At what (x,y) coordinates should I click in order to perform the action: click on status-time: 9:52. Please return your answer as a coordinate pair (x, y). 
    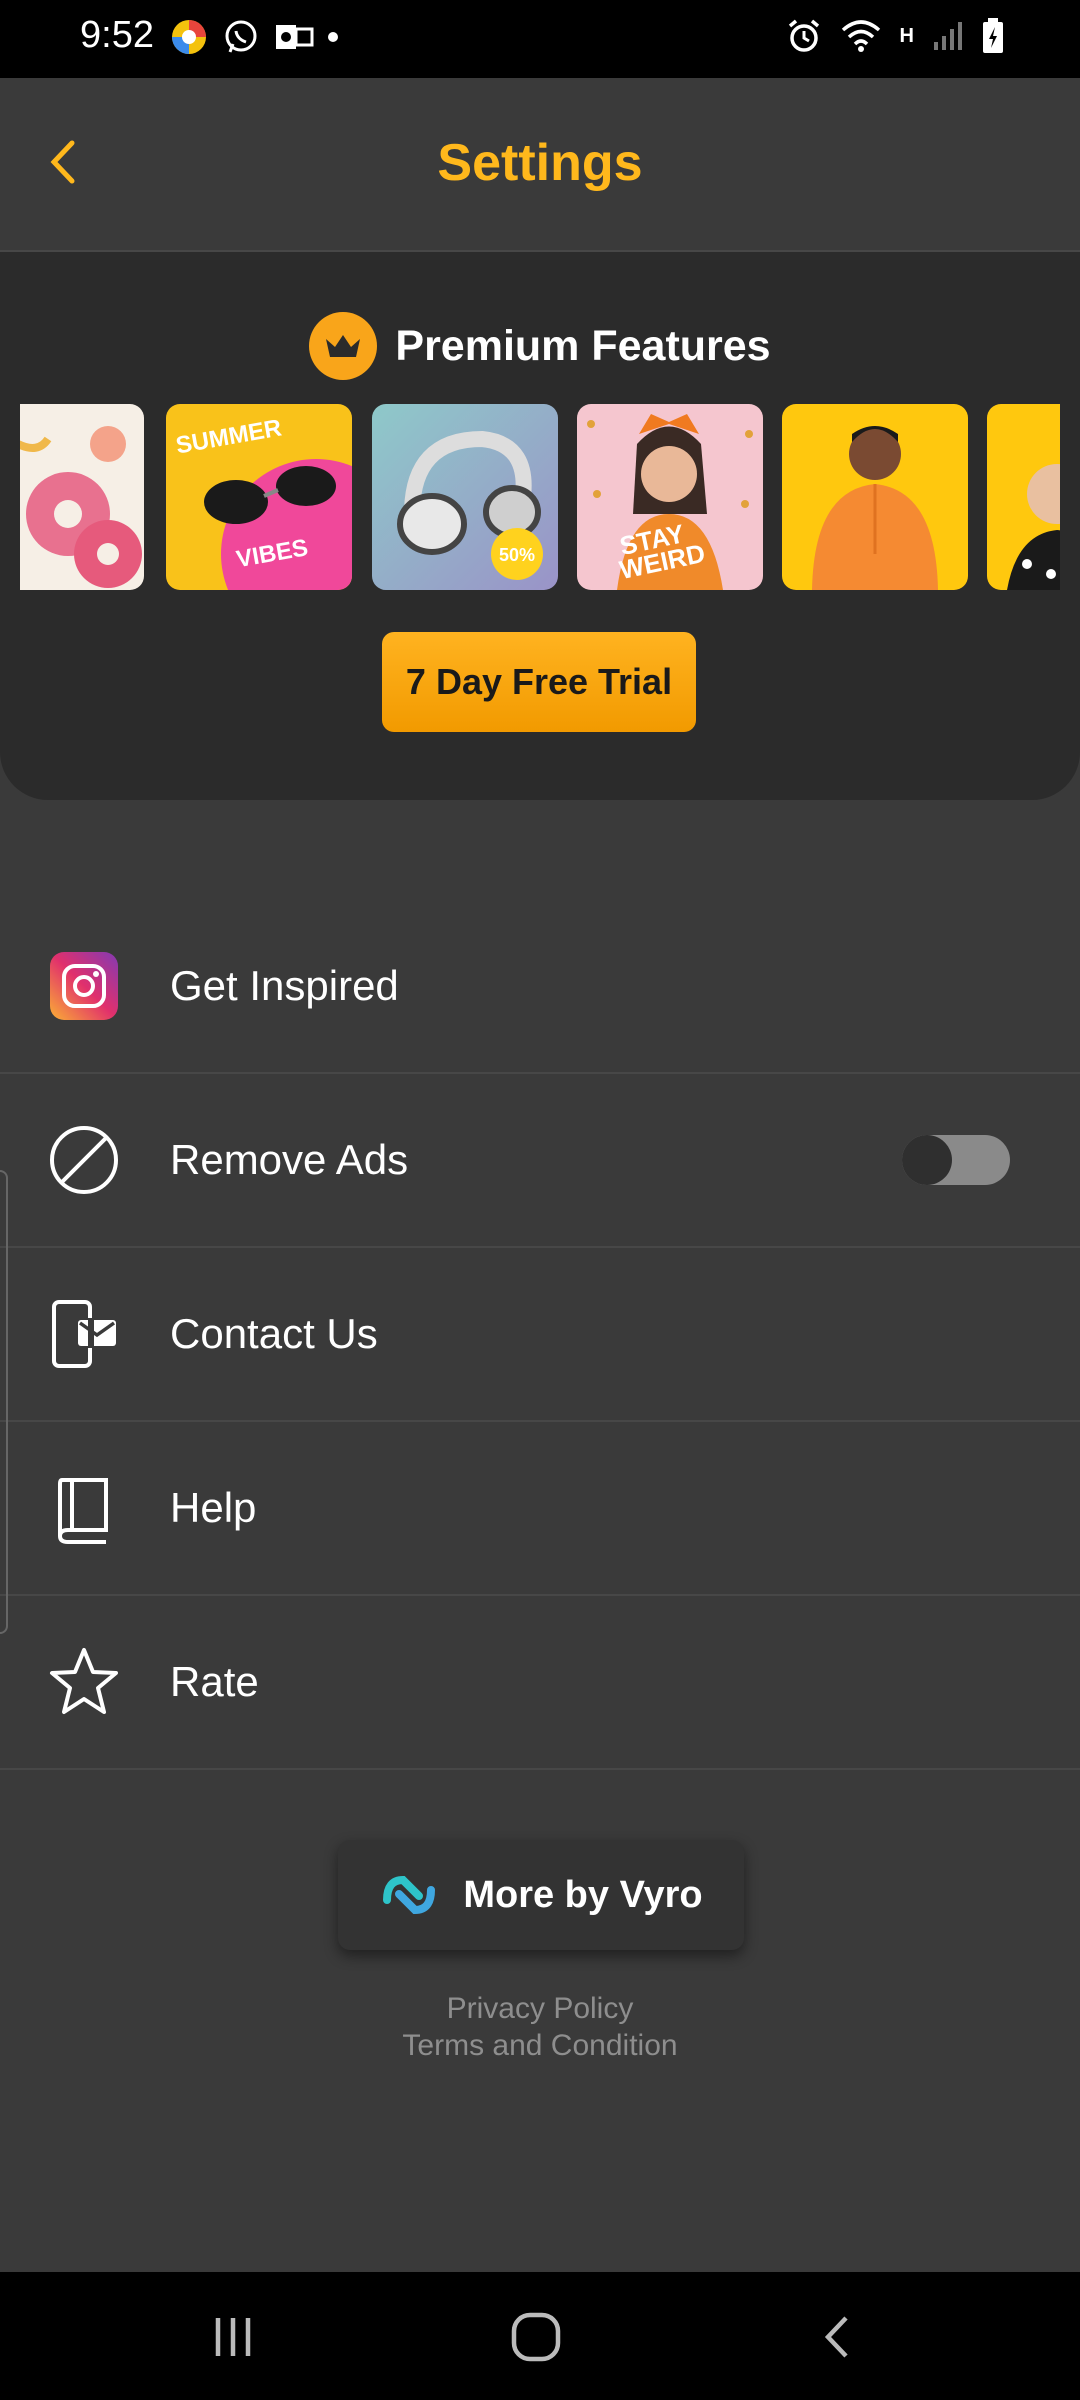
    Looking at the image, I should click on (117, 35).